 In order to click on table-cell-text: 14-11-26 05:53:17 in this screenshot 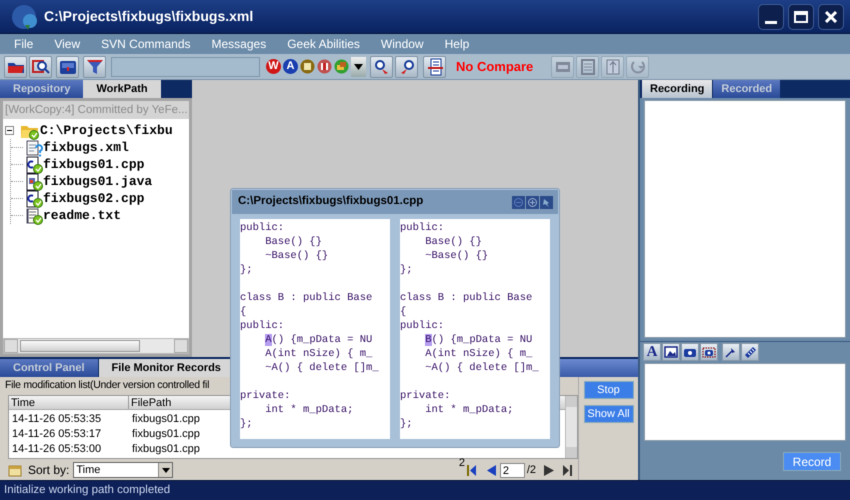, I will do `click(56, 434)`.